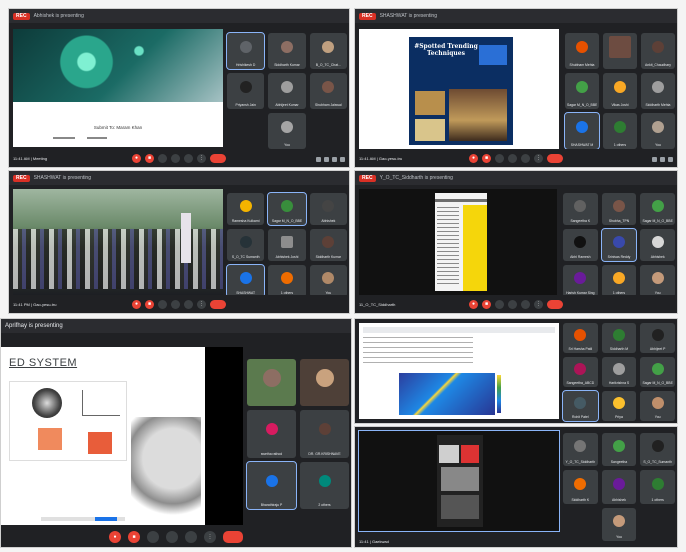  I want to click on participant-tile: Shubham Mehta, so click(582, 51).